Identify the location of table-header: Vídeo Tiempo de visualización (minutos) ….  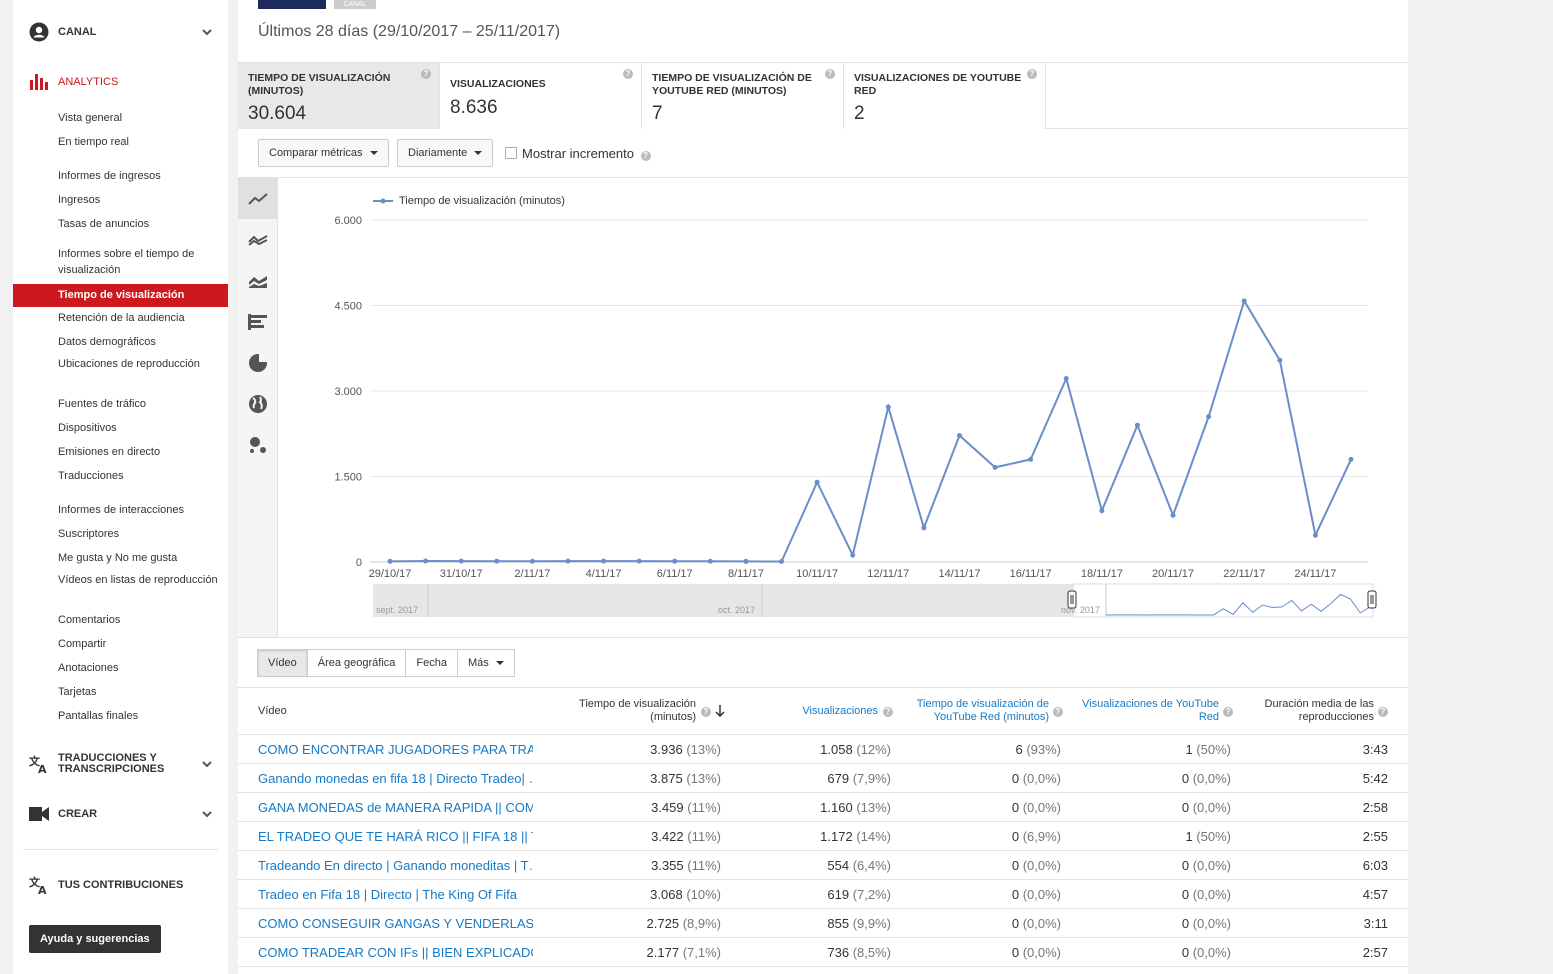
(823, 711).